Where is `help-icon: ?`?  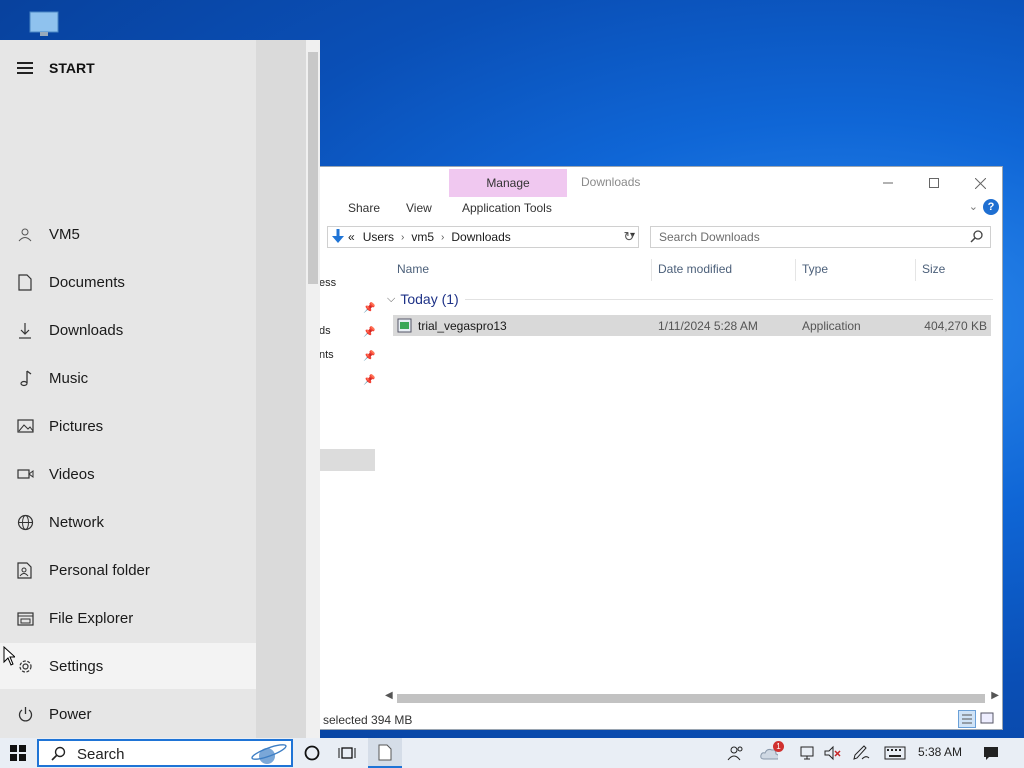 help-icon: ? is located at coordinates (991, 207).